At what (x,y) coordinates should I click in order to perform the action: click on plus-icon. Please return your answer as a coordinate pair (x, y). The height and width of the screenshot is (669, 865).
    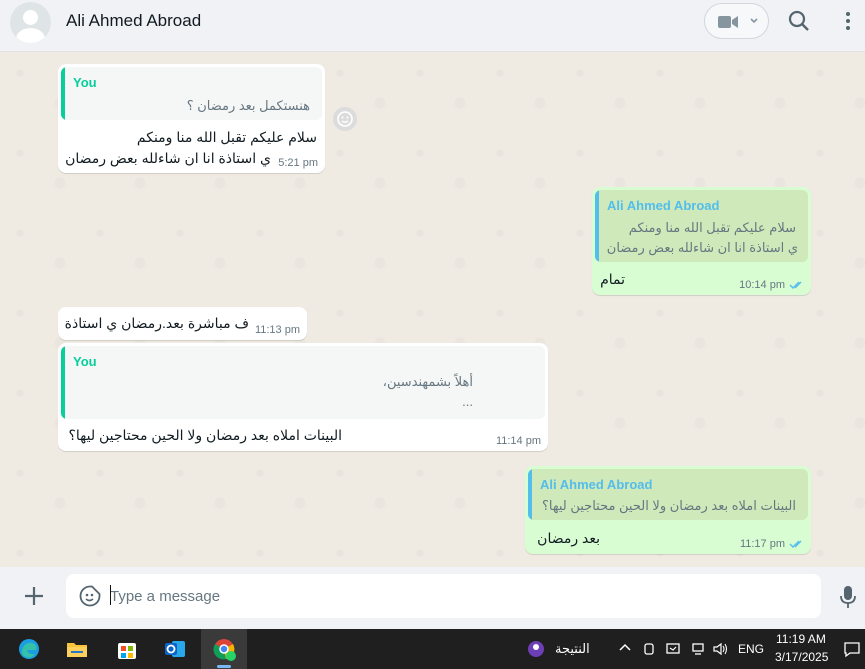
    Looking at the image, I should click on (34, 596).